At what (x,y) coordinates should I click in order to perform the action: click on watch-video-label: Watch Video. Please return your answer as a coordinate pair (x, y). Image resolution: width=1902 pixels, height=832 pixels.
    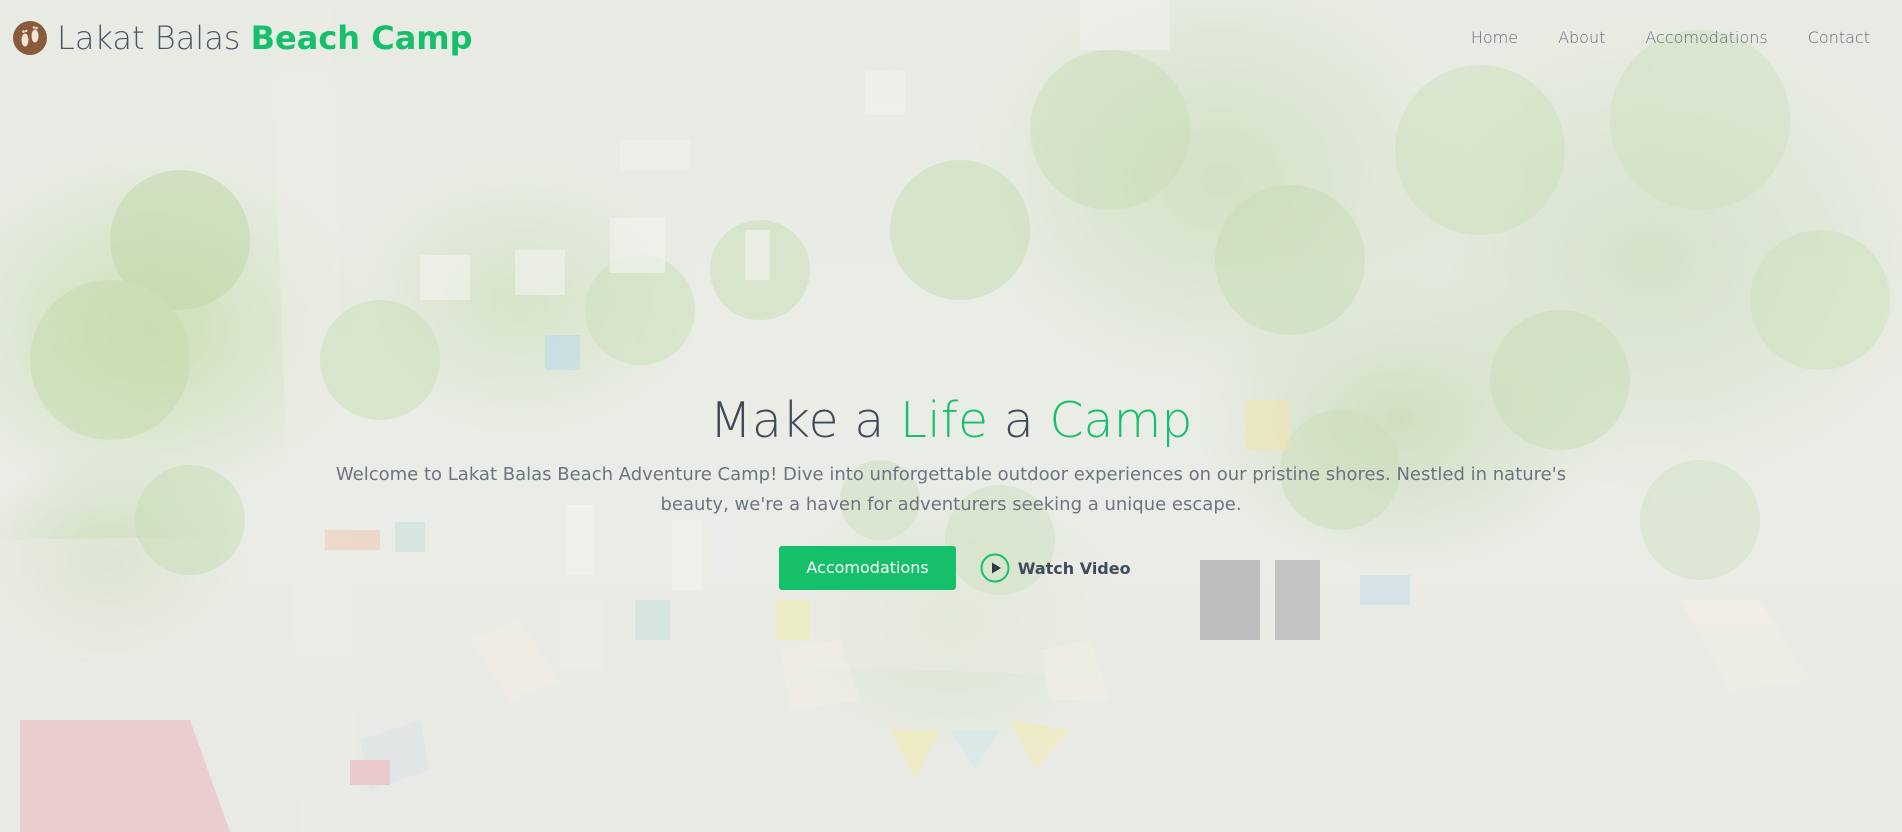
    Looking at the image, I should click on (1074, 568).